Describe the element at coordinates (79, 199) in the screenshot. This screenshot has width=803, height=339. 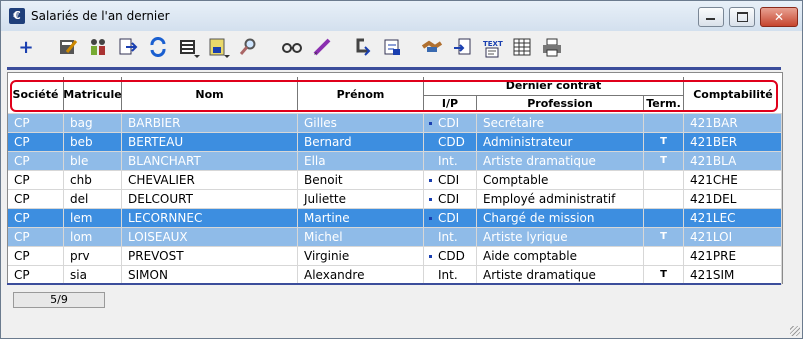
I see `cell-matricule-text: del` at that location.